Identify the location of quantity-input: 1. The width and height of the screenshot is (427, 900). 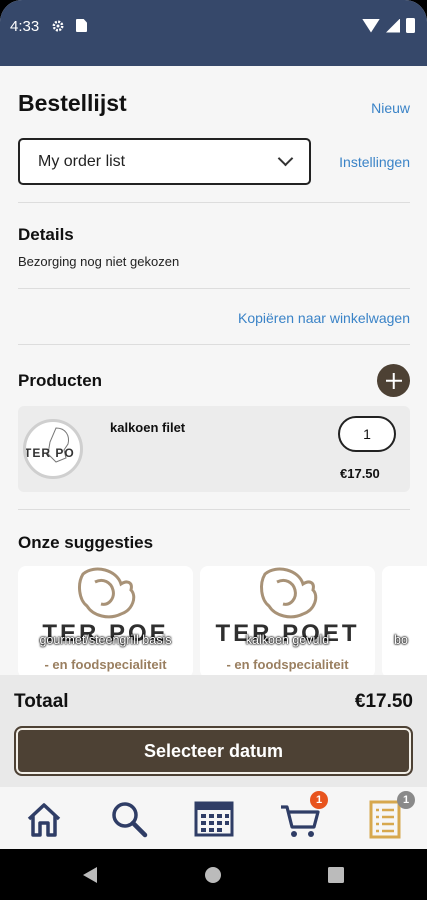
(367, 434).